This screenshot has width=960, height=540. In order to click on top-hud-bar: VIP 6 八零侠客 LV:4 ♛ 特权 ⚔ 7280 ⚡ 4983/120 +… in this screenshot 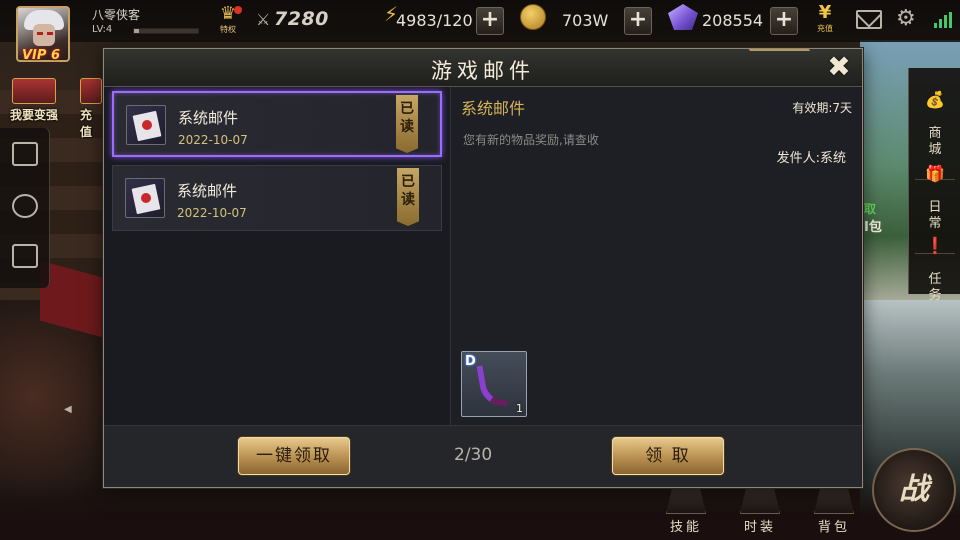, I will do `click(480, 31)`.